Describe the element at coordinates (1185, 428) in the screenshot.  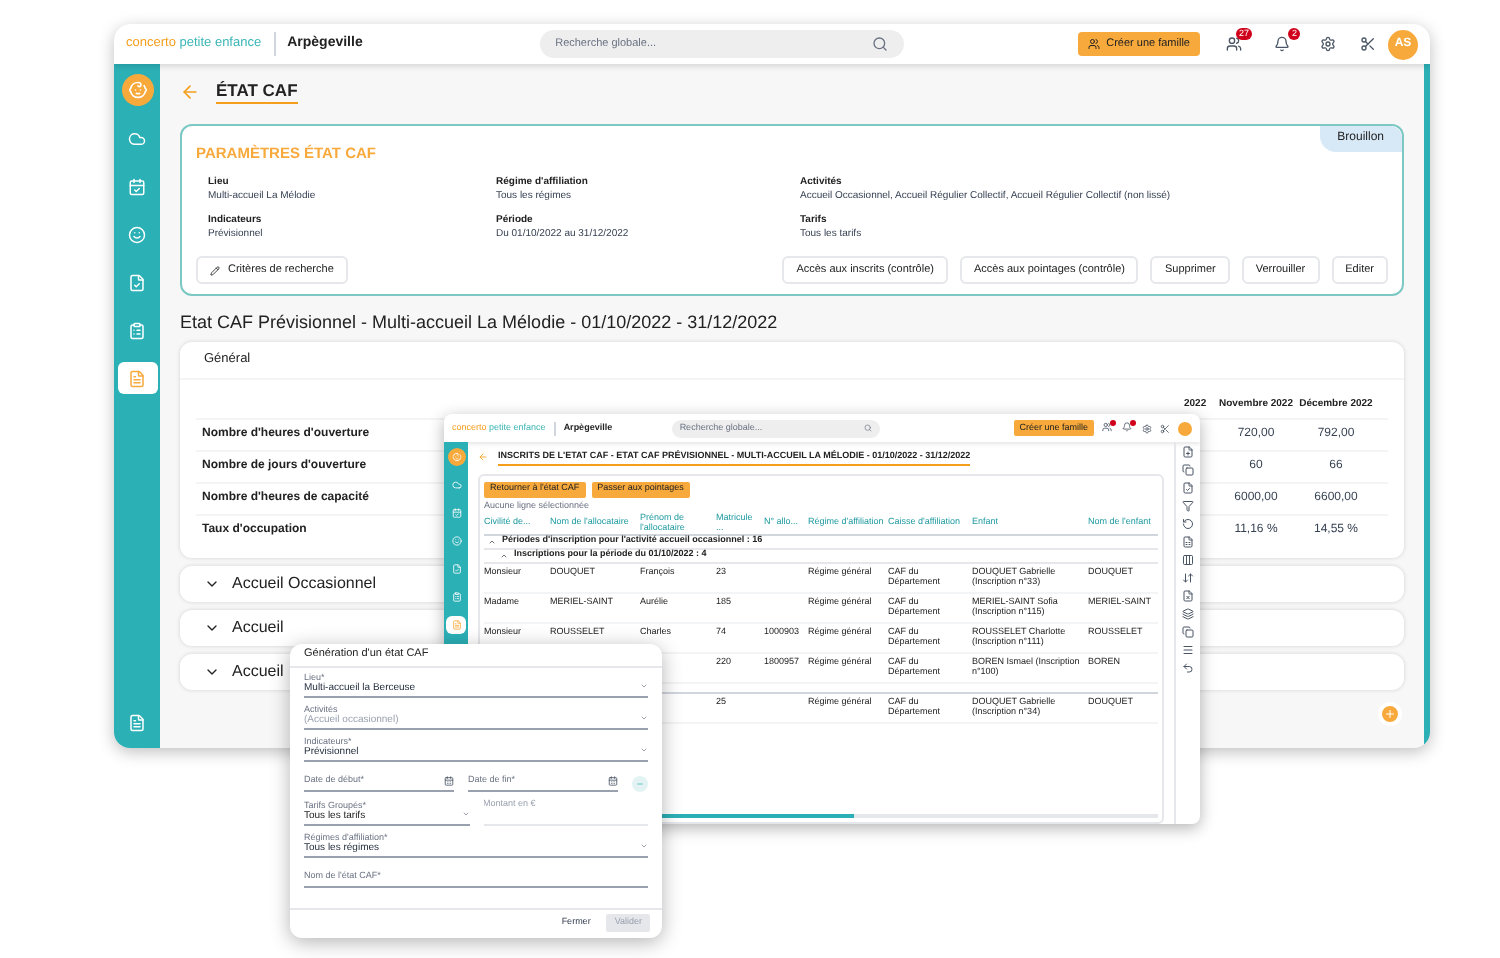
I see `user-avatar` at that location.